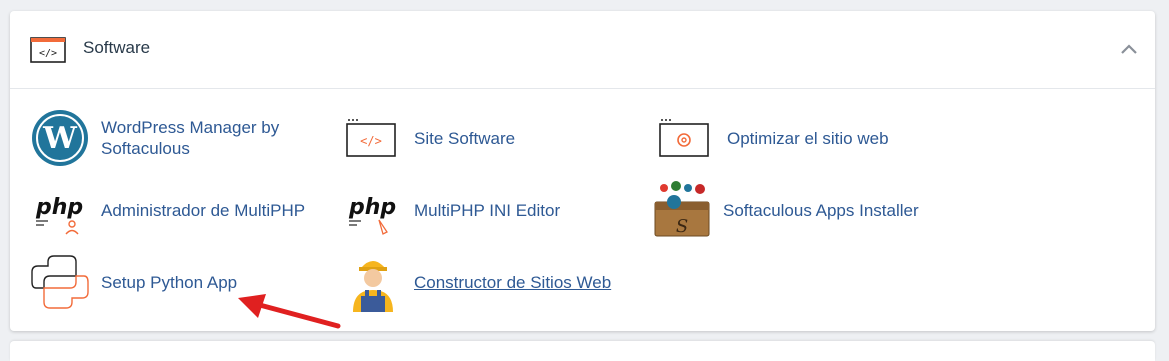 The height and width of the screenshot is (361, 1169). I want to click on softaculous-box-icon: S, so click(682, 210).